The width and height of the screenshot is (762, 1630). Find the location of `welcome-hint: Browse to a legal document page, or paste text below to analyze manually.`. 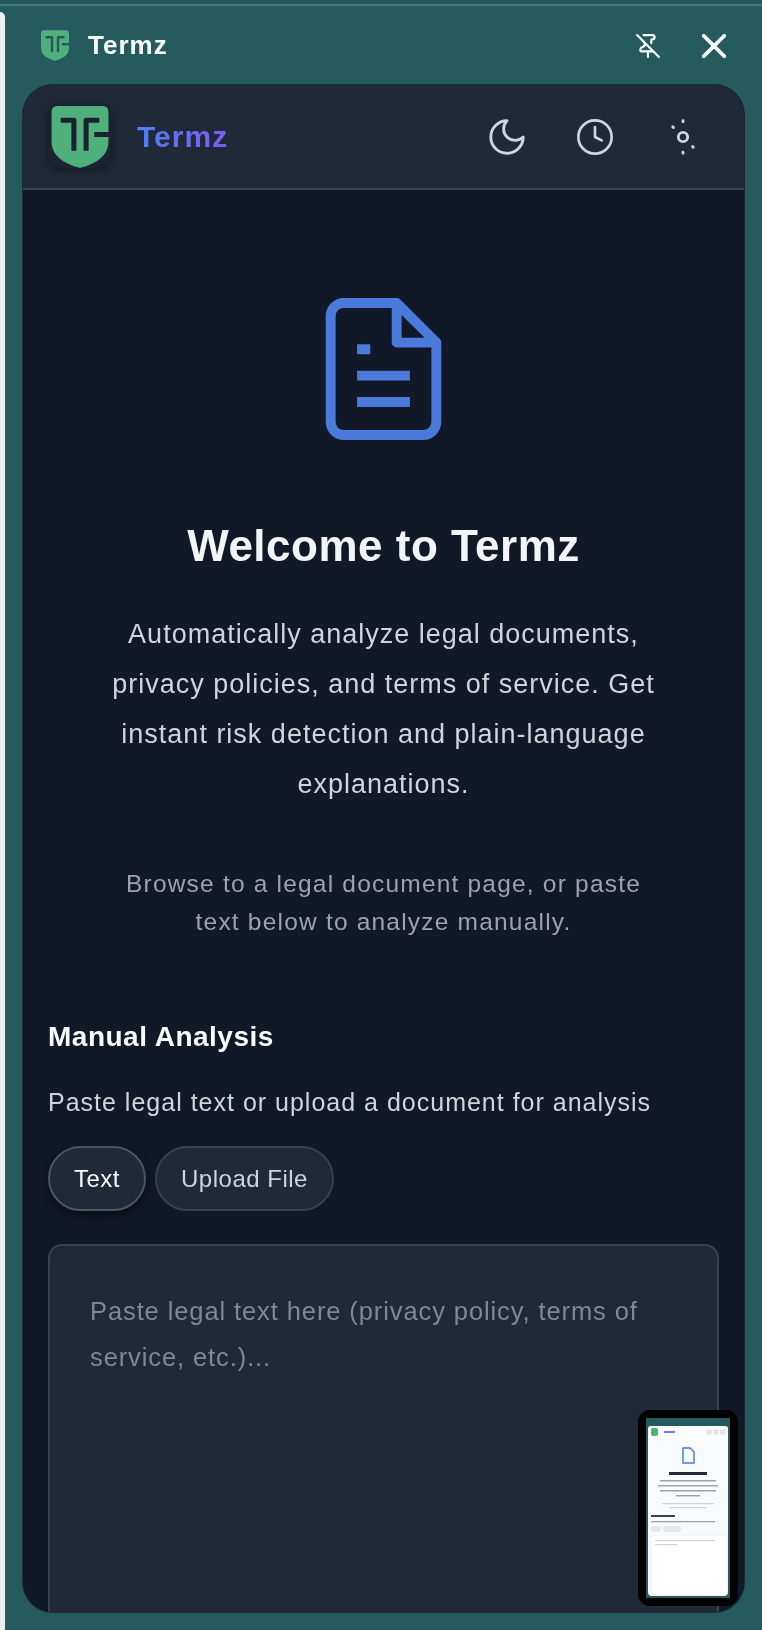

welcome-hint: Browse to a legal document page, or paste text below to analyze manually. is located at coordinates (383, 903).